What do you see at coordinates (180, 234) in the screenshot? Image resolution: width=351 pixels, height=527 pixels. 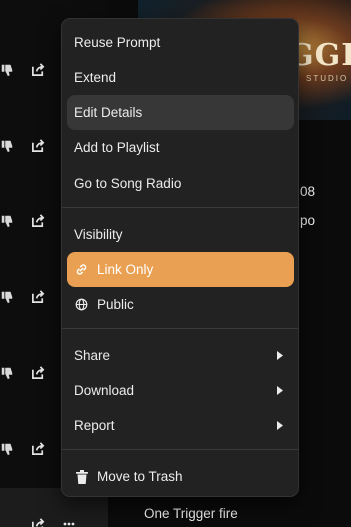 I see `visibility-section-label: Visibility` at bounding box center [180, 234].